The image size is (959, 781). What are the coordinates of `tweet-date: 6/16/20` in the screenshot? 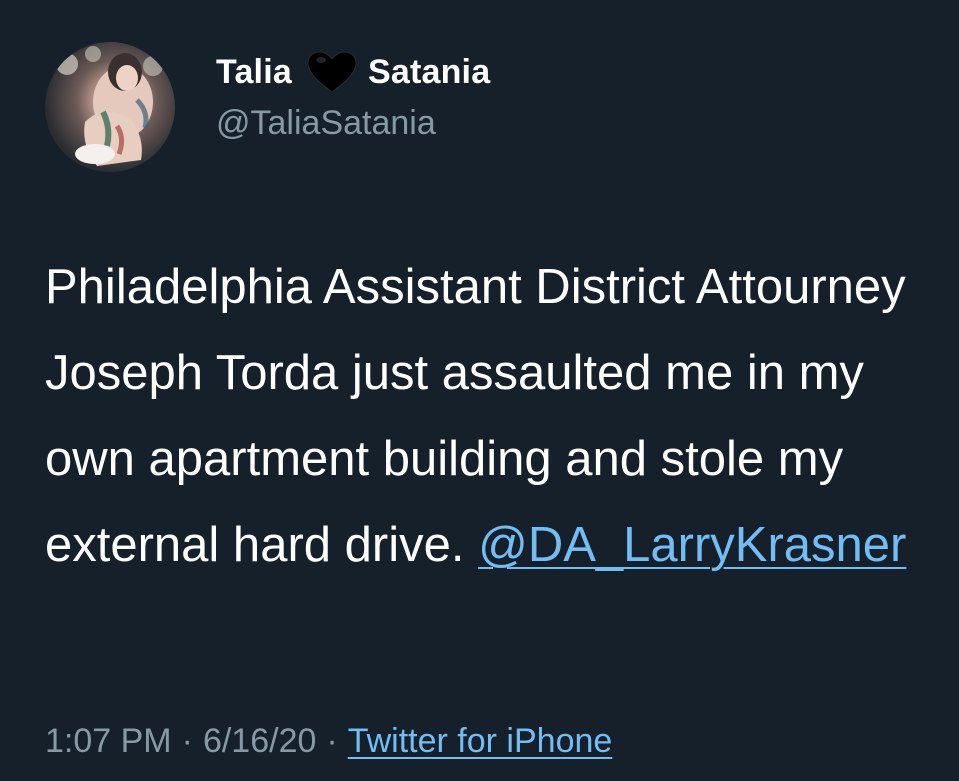 It's located at (259, 741).